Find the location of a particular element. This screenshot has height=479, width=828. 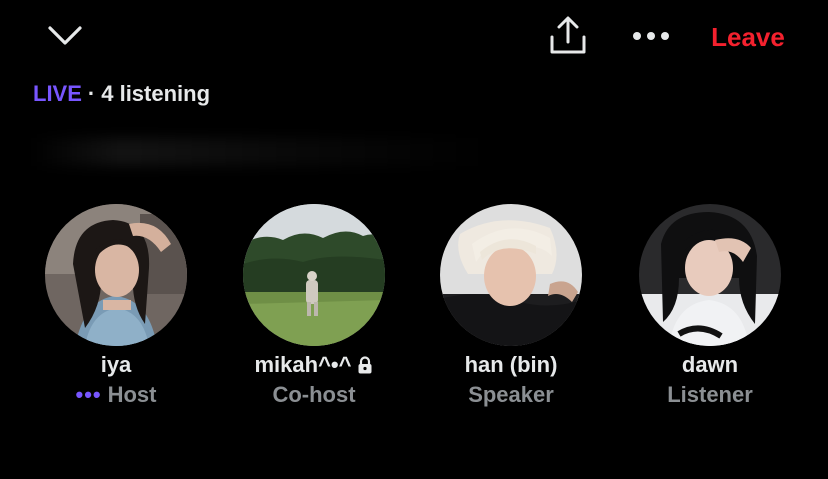

more-dots-icon is located at coordinates (651, 36).